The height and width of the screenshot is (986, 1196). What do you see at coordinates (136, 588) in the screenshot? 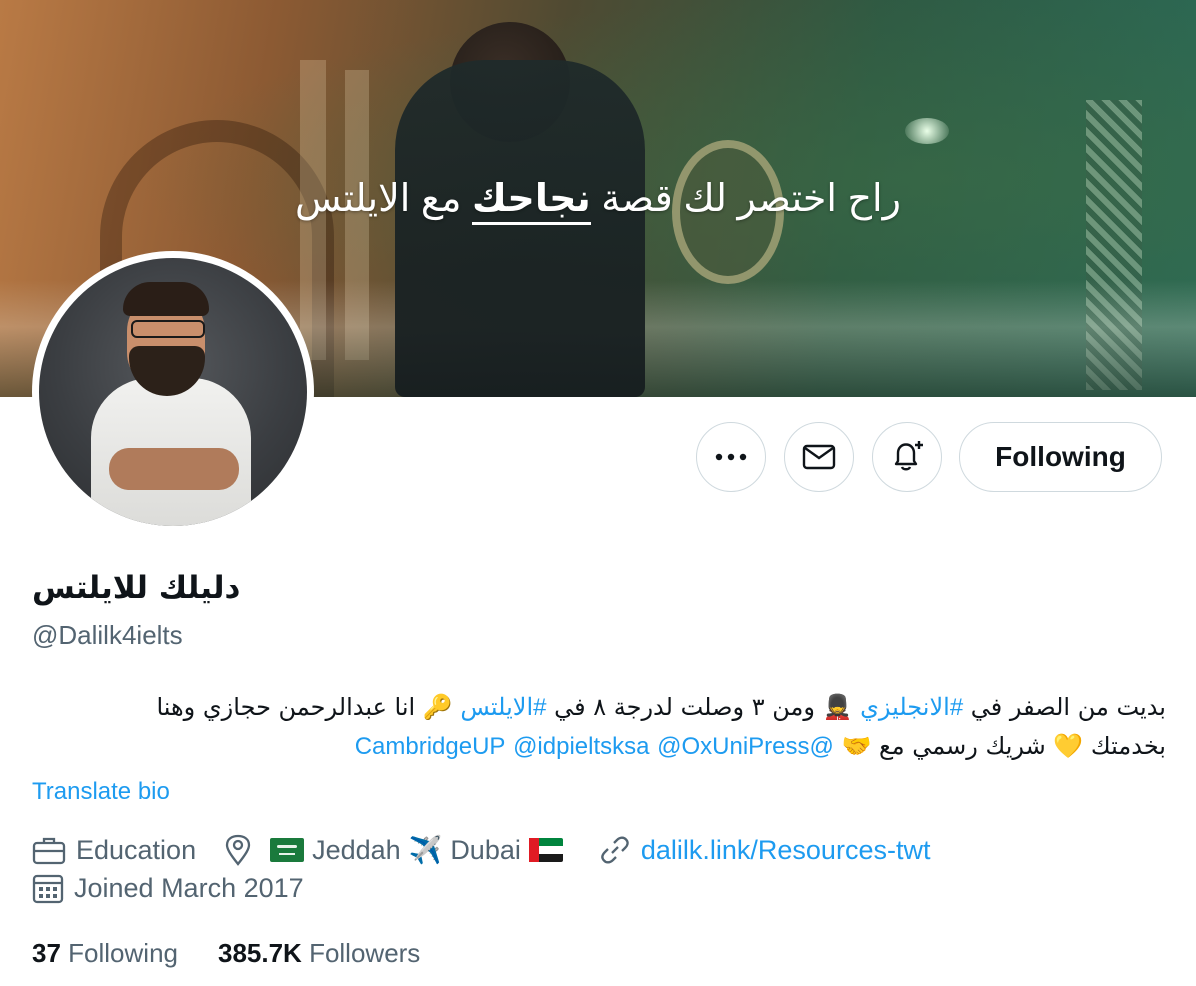
I see `display-name: دليلك للايلتس` at bounding box center [136, 588].